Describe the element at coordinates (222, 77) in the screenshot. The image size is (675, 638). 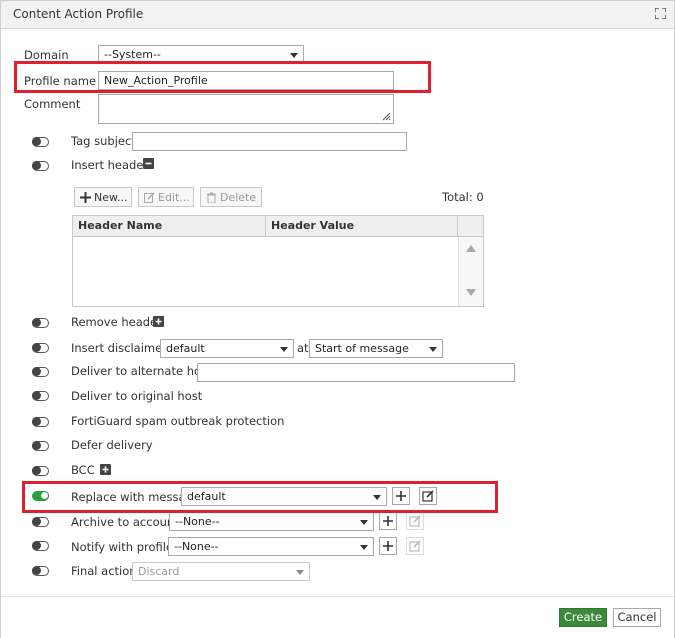
I see `profile-name-highlight` at that location.